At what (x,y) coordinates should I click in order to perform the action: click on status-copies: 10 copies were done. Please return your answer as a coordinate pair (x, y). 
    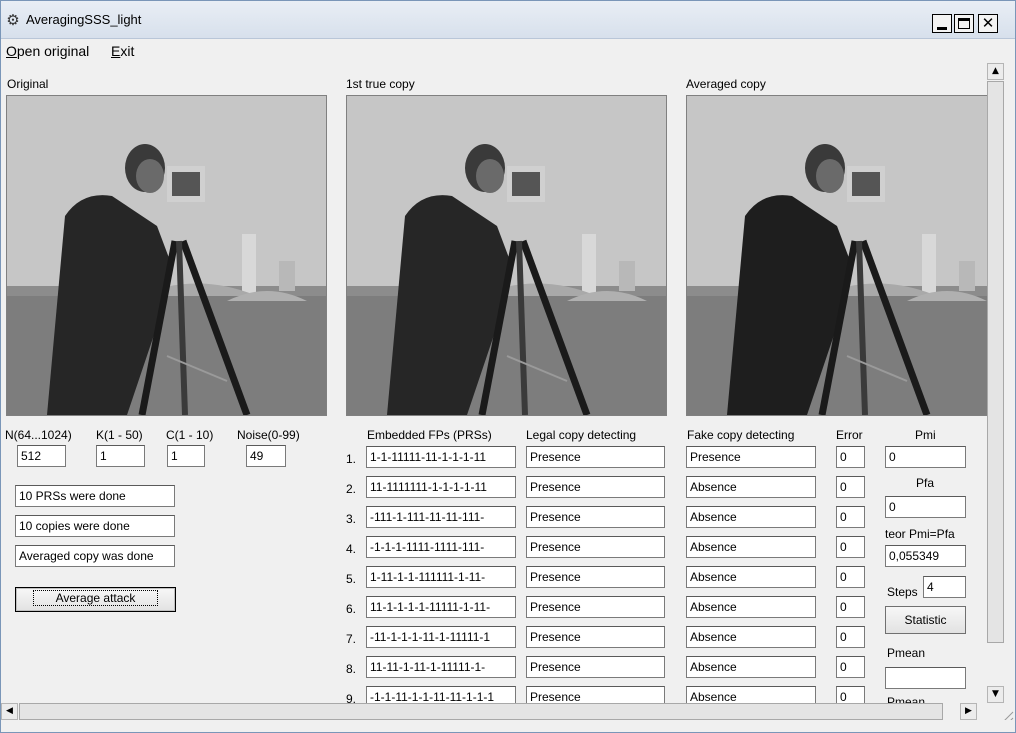
    Looking at the image, I should click on (95, 526).